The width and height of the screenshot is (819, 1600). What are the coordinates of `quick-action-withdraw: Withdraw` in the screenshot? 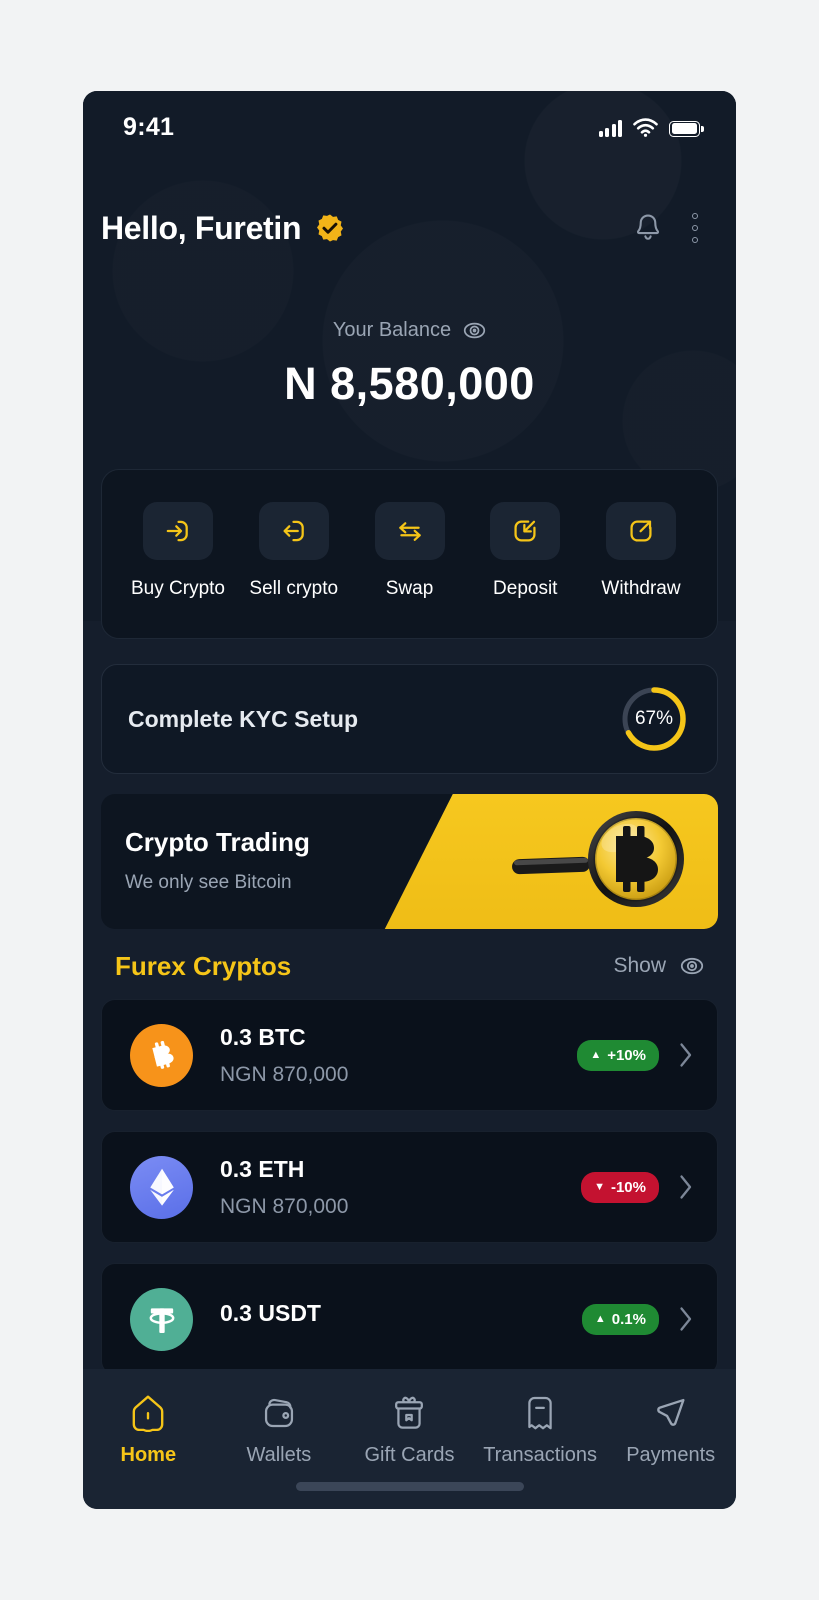 It's located at (641, 551).